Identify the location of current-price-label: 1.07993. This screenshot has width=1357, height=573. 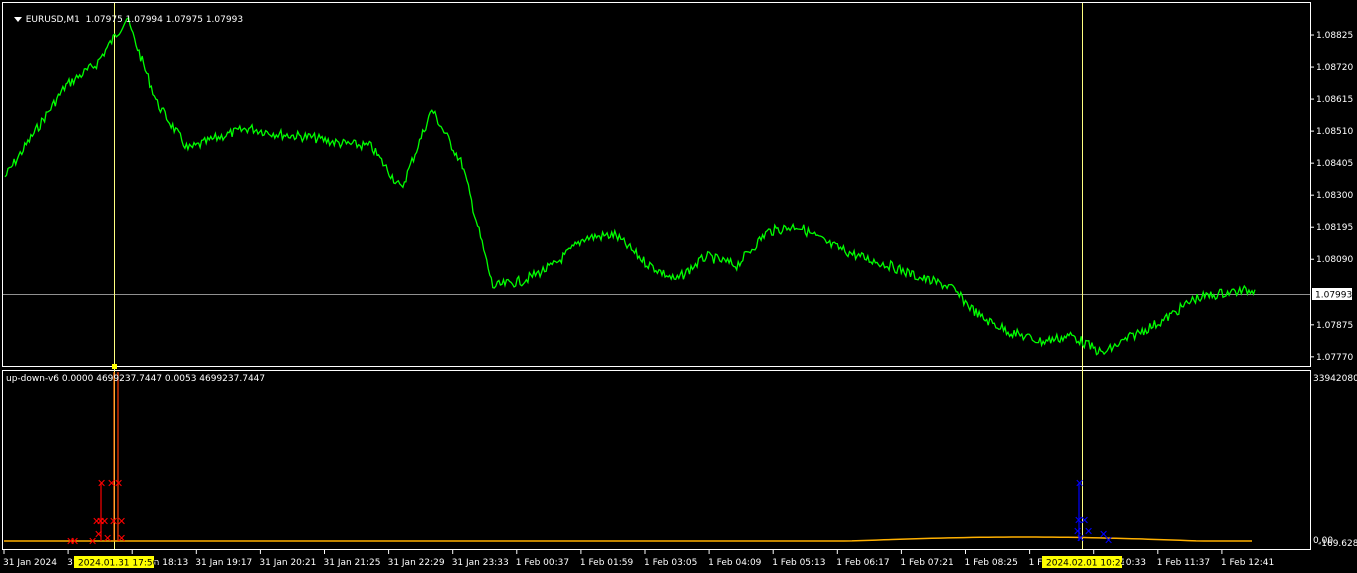
(1333, 296).